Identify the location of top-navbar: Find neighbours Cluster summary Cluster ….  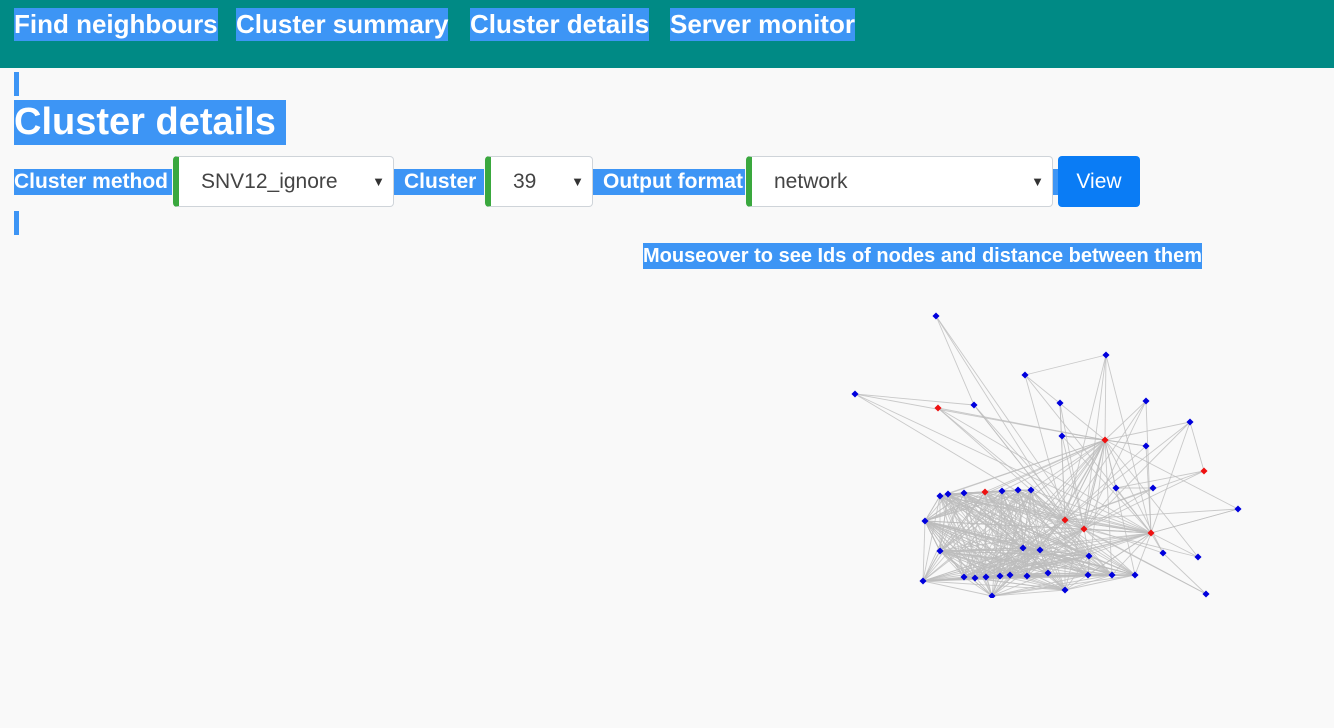
(667, 34).